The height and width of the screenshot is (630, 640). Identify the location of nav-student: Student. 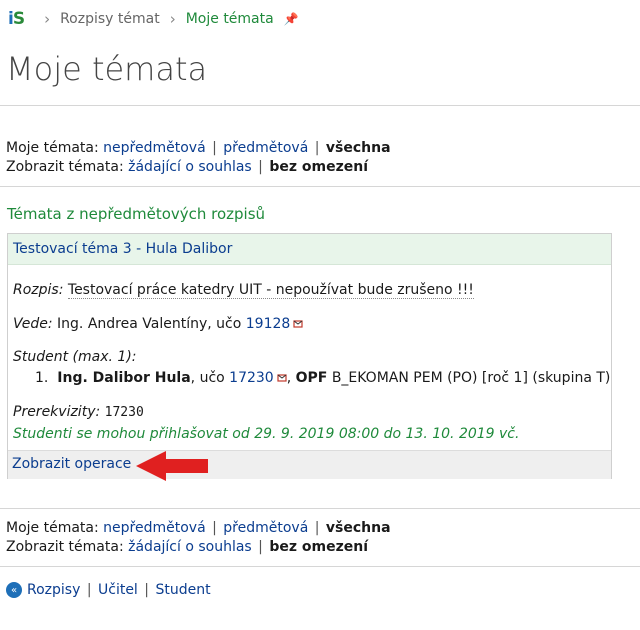
(182, 590).